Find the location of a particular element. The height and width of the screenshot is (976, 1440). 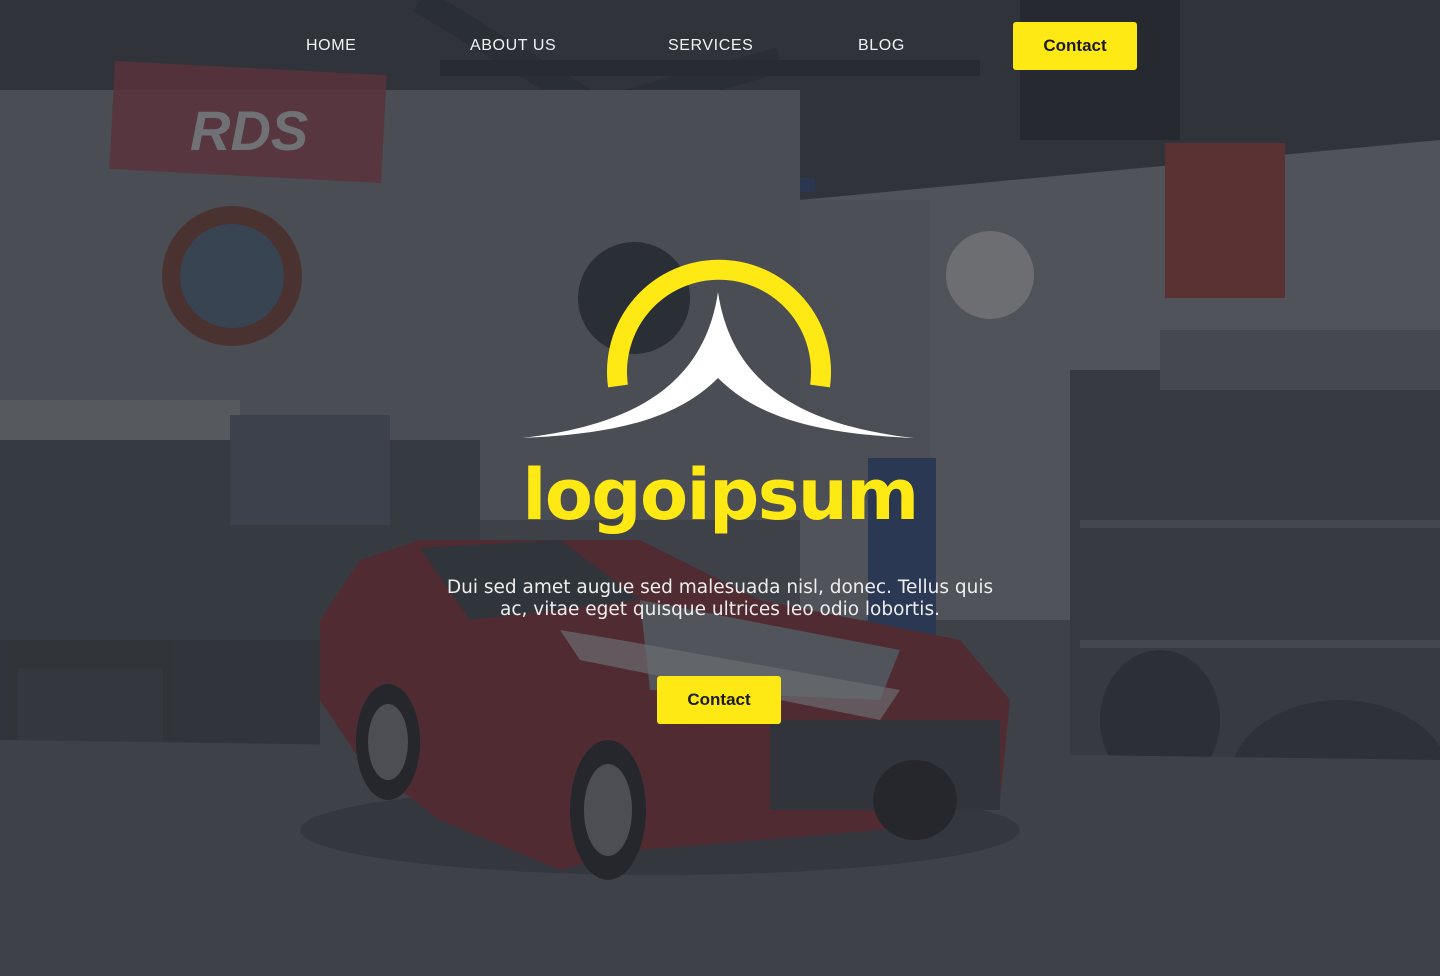

nav-home-link: HOME is located at coordinates (331, 46).